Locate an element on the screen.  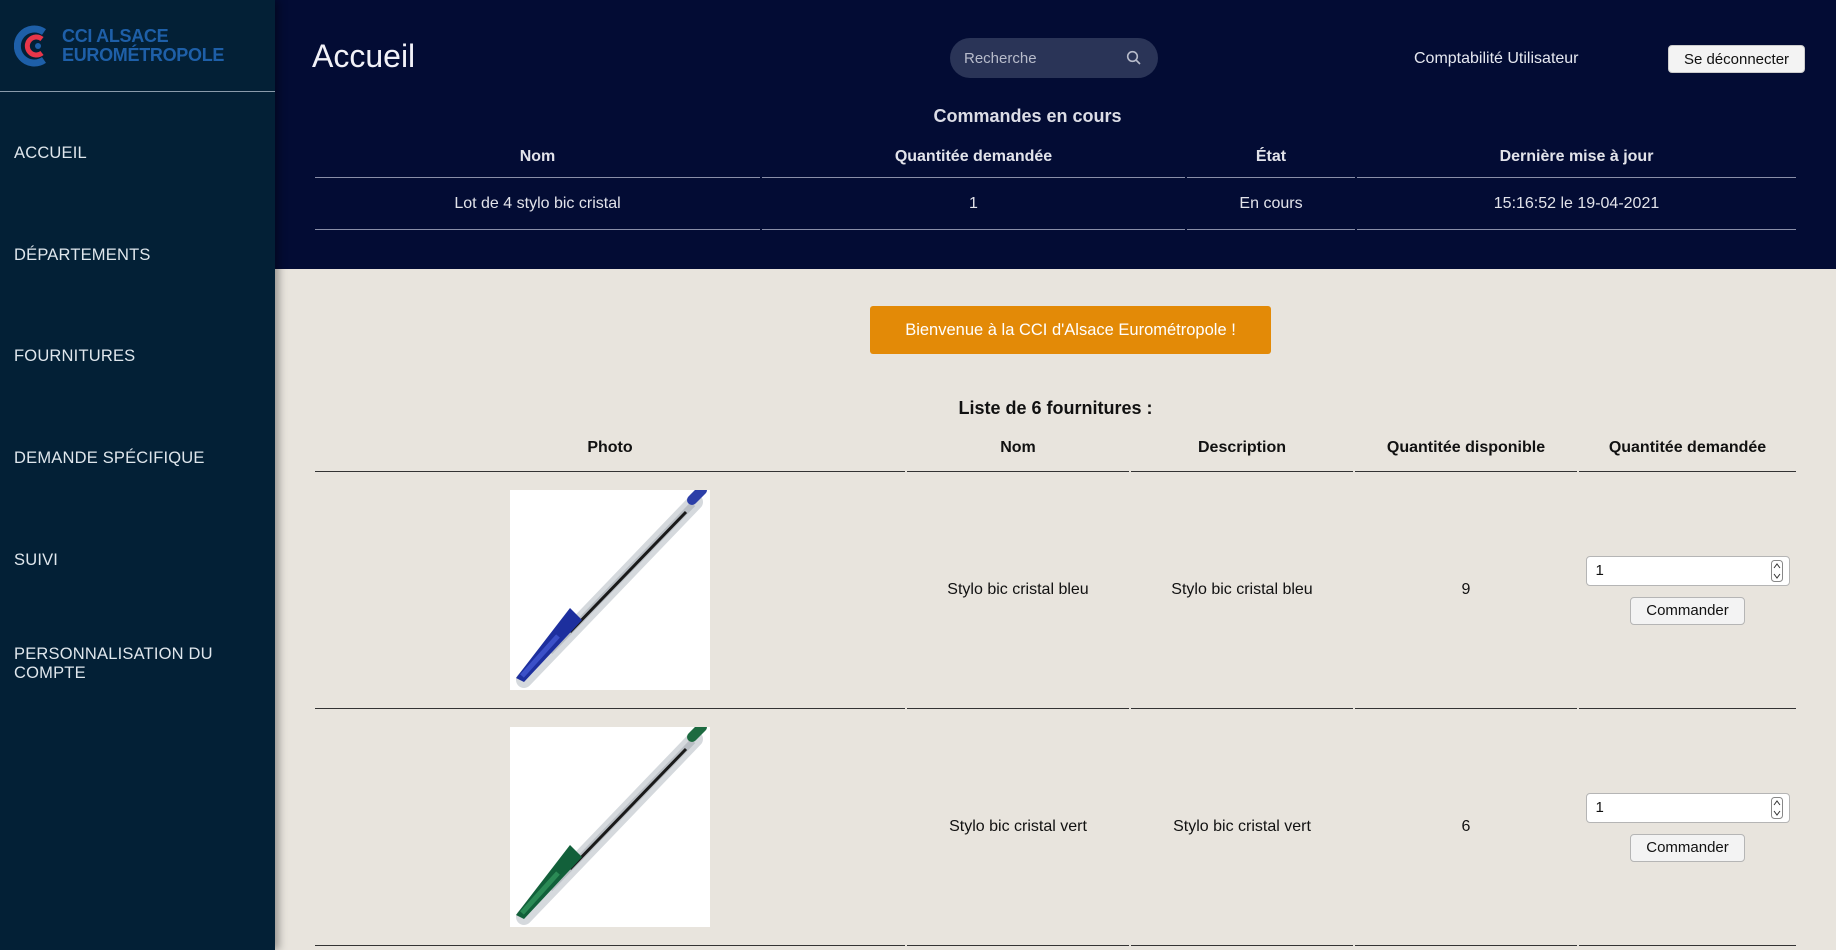
supplies-col-description: Description is located at coordinates (1242, 448).